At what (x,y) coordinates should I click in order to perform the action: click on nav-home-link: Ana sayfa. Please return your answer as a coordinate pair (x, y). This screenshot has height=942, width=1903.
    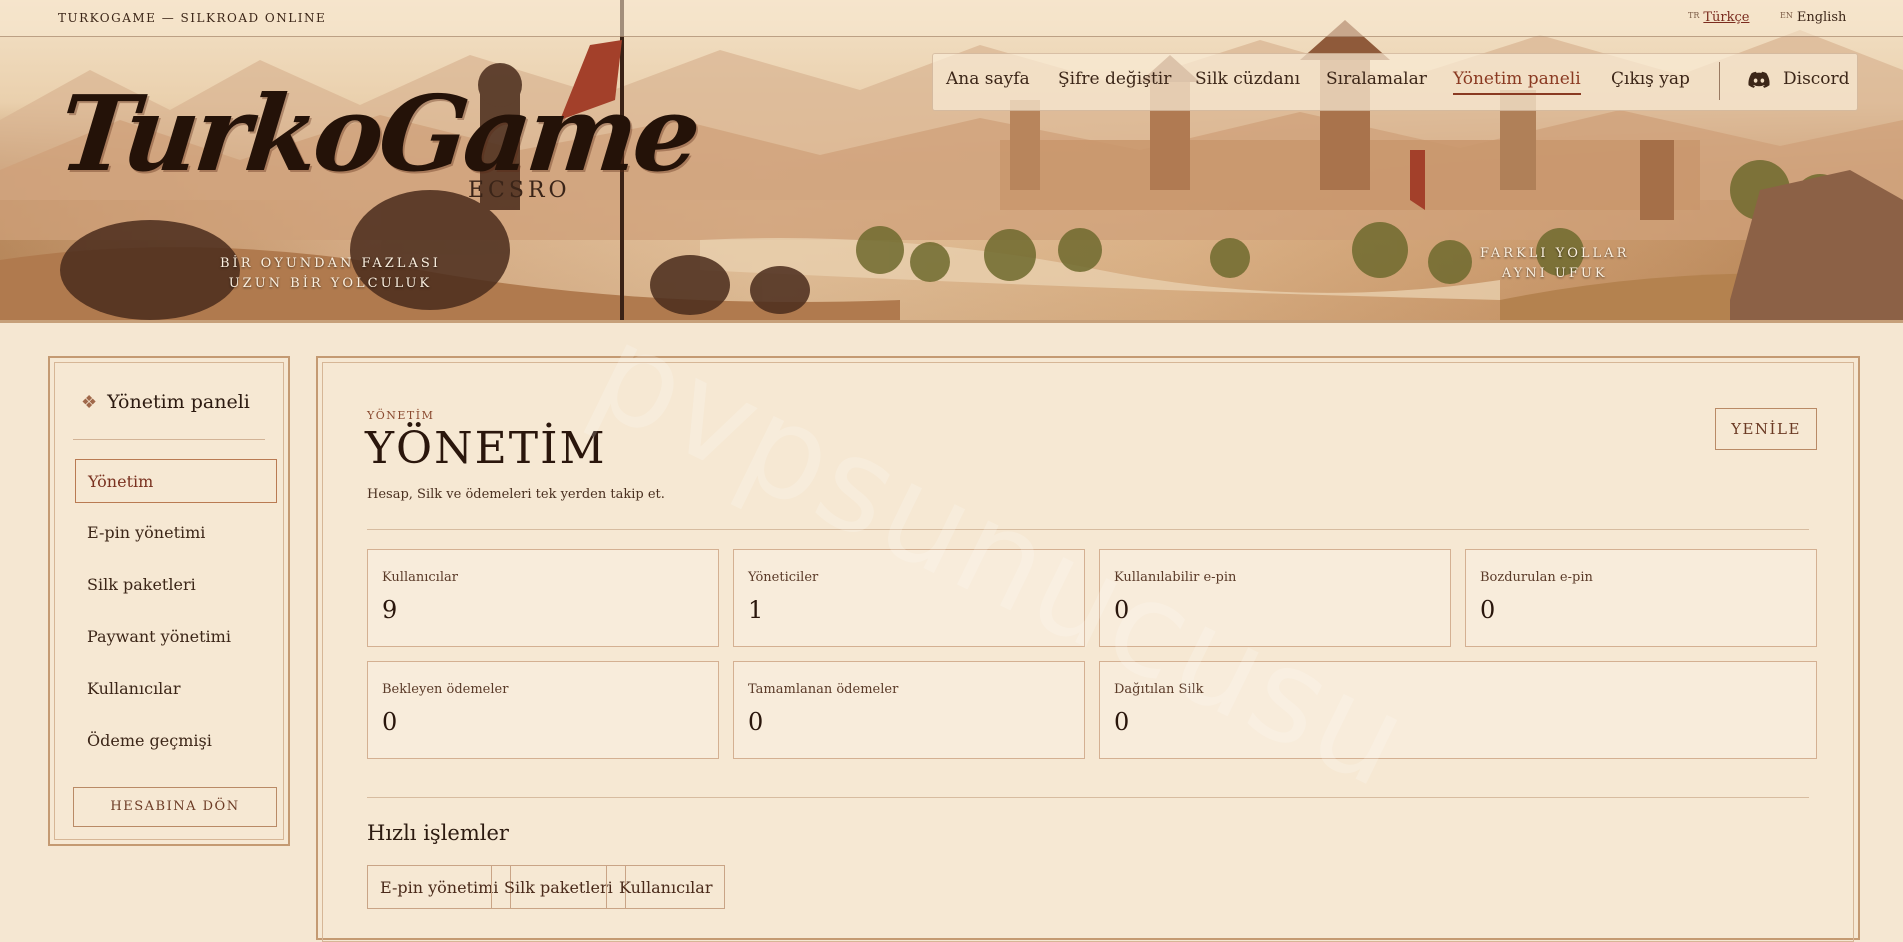
    Looking at the image, I should click on (988, 79).